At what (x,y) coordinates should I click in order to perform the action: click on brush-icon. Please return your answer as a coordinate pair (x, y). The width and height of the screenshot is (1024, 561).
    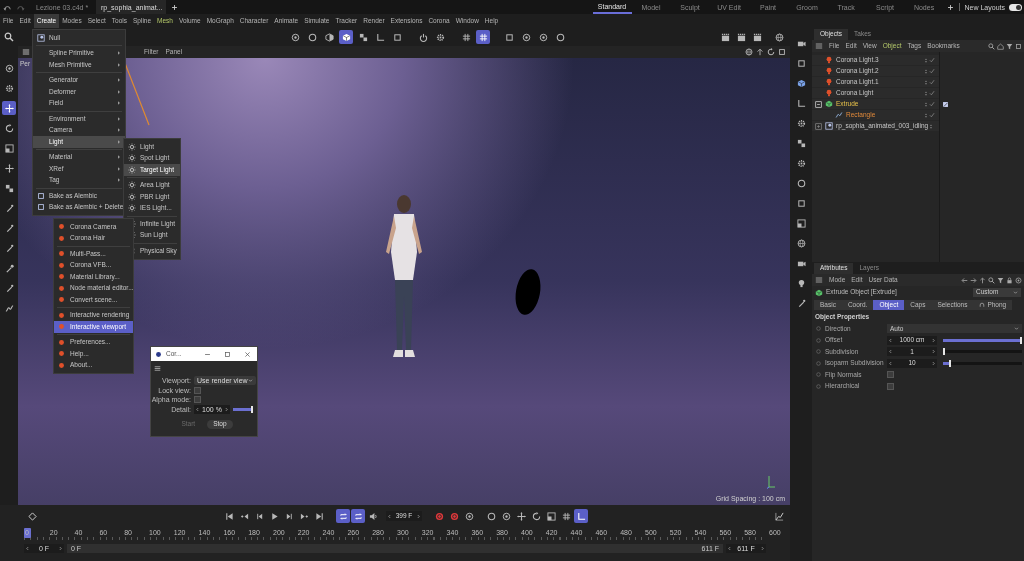
    Looking at the image, I should click on (9, 268).